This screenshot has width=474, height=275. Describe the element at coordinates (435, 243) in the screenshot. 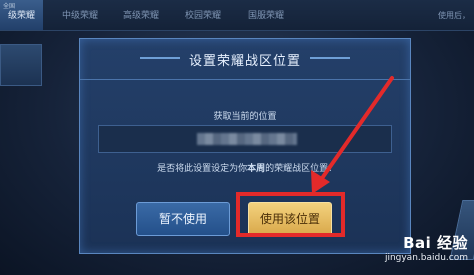

I see `watermark-logo: Bai 经验` at that location.